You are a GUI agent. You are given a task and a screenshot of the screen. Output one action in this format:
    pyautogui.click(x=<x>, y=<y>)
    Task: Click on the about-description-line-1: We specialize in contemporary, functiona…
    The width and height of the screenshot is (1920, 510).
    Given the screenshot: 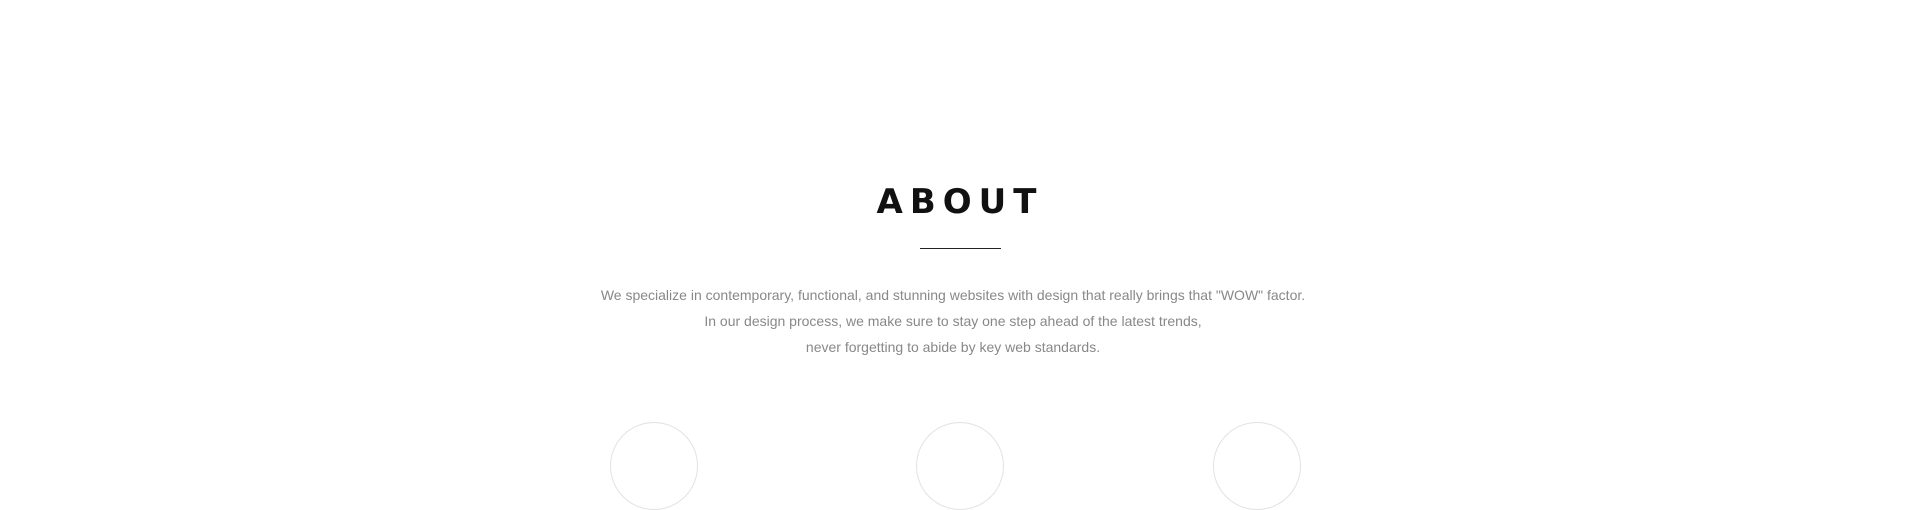 What is the action you would take?
    pyautogui.click(x=953, y=295)
    